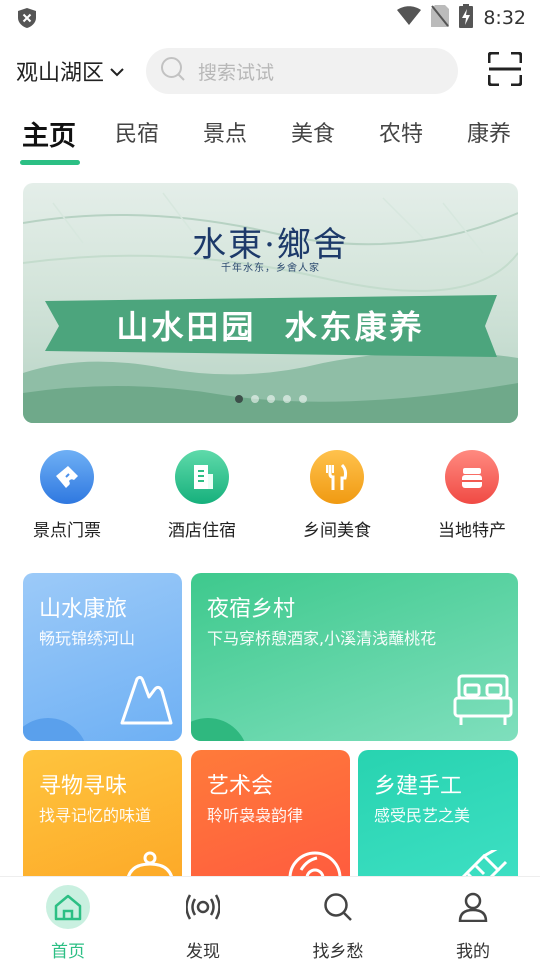 The image size is (540, 960). What do you see at coordinates (440, 18) in the screenshot?
I see `no-sim-icon` at bounding box center [440, 18].